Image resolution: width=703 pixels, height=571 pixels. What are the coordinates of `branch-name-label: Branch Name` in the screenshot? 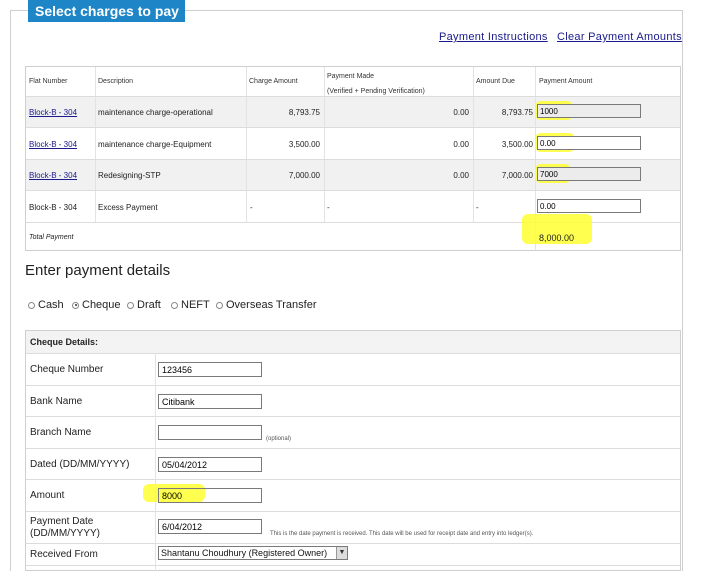 It's located at (61, 432).